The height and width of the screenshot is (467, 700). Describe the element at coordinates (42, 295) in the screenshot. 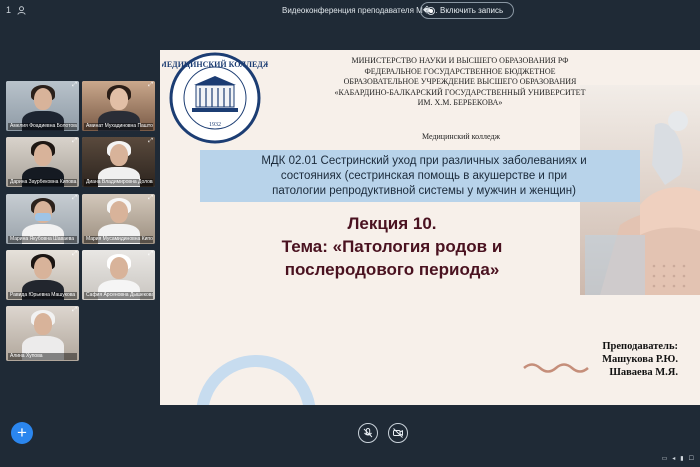

I see `participant-name: Равида Юрьевна Машукова` at that location.